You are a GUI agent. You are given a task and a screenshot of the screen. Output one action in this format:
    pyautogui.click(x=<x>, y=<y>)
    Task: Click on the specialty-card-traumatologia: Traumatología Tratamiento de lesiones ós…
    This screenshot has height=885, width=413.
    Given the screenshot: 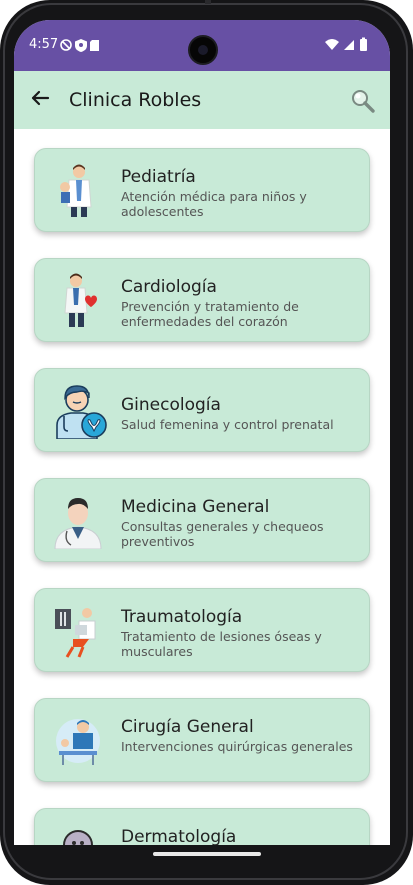 What is the action you would take?
    pyautogui.click(x=202, y=630)
    